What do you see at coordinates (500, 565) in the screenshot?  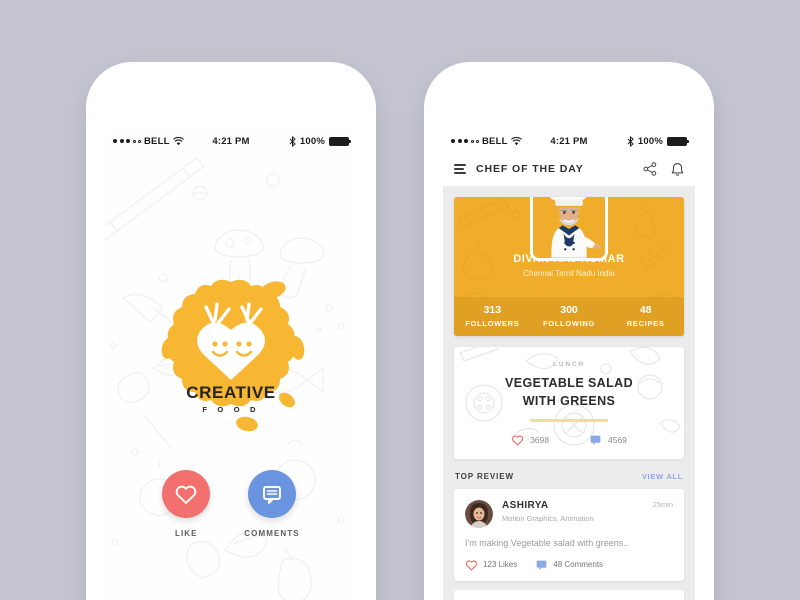 I see `review-likes-count: 123 Likes` at bounding box center [500, 565].